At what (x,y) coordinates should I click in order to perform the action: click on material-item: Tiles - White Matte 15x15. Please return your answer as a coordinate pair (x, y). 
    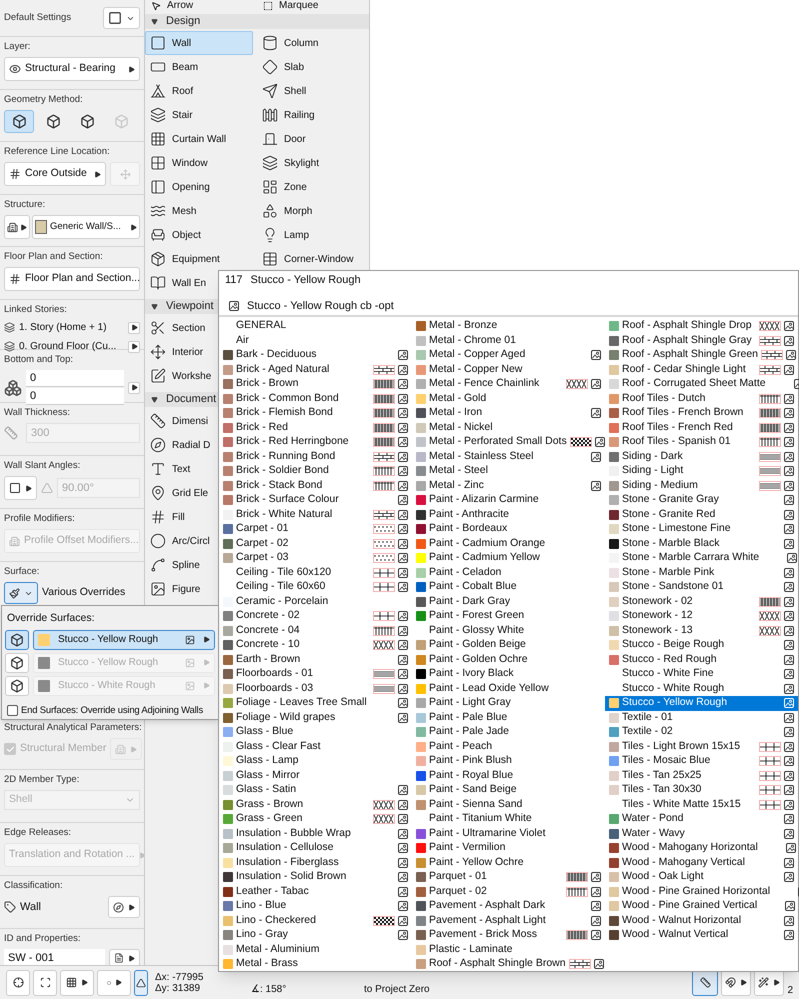
    Looking at the image, I should click on (701, 805).